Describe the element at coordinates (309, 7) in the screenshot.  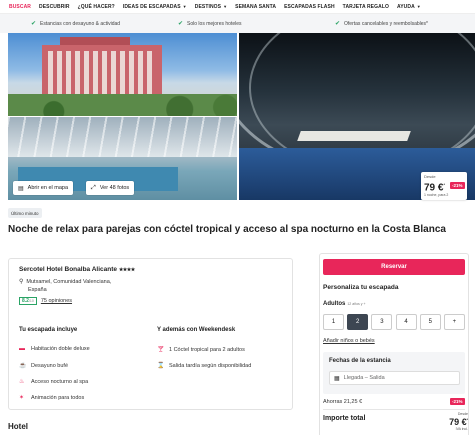
I see `nav-item-escapadas-flash: ESCAPADAS FLASH` at that location.